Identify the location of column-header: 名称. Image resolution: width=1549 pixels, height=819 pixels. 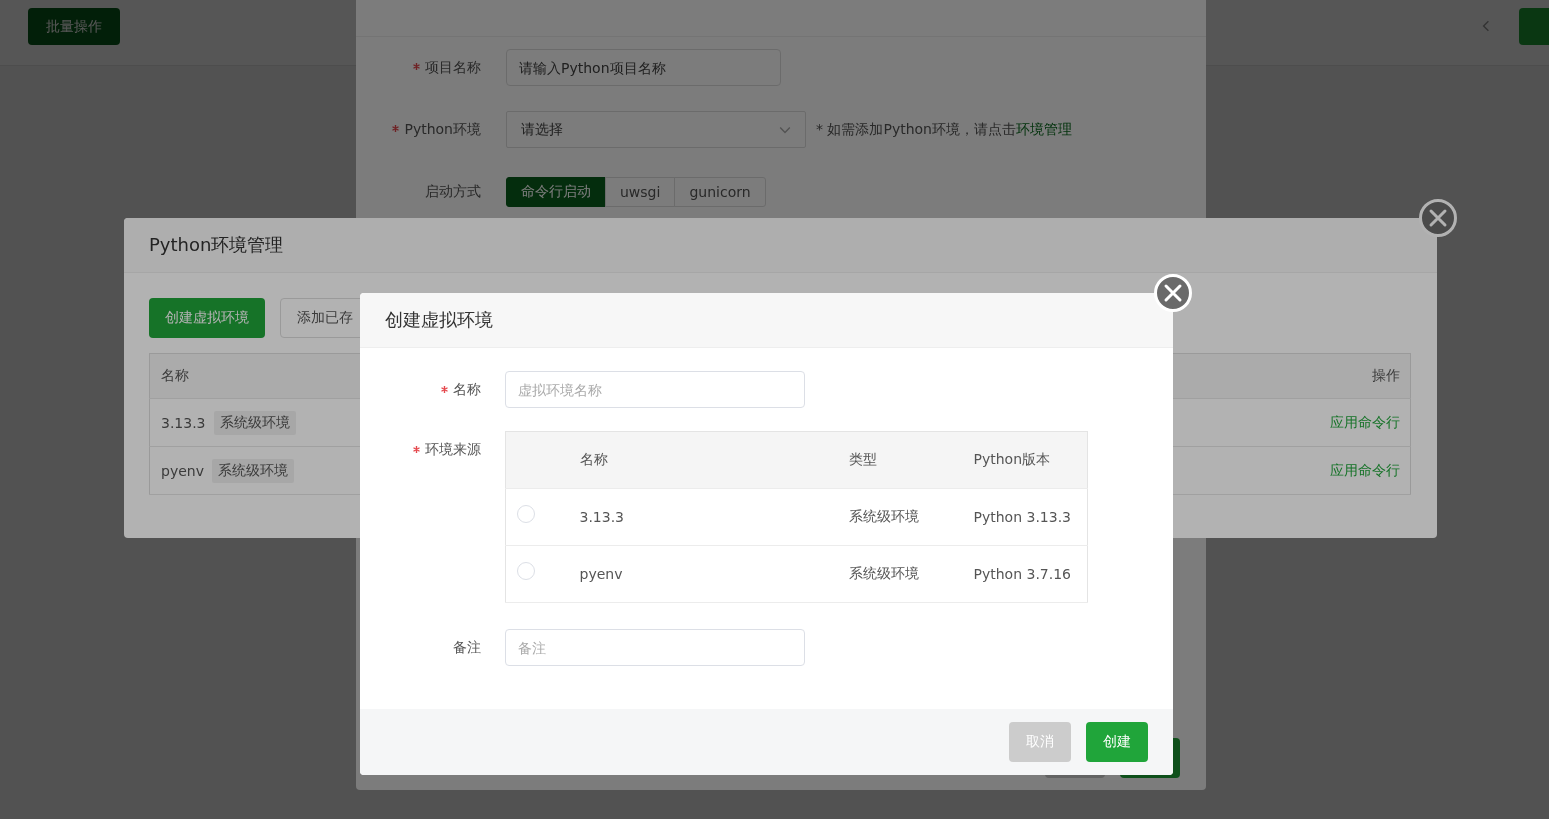
(695, 460).